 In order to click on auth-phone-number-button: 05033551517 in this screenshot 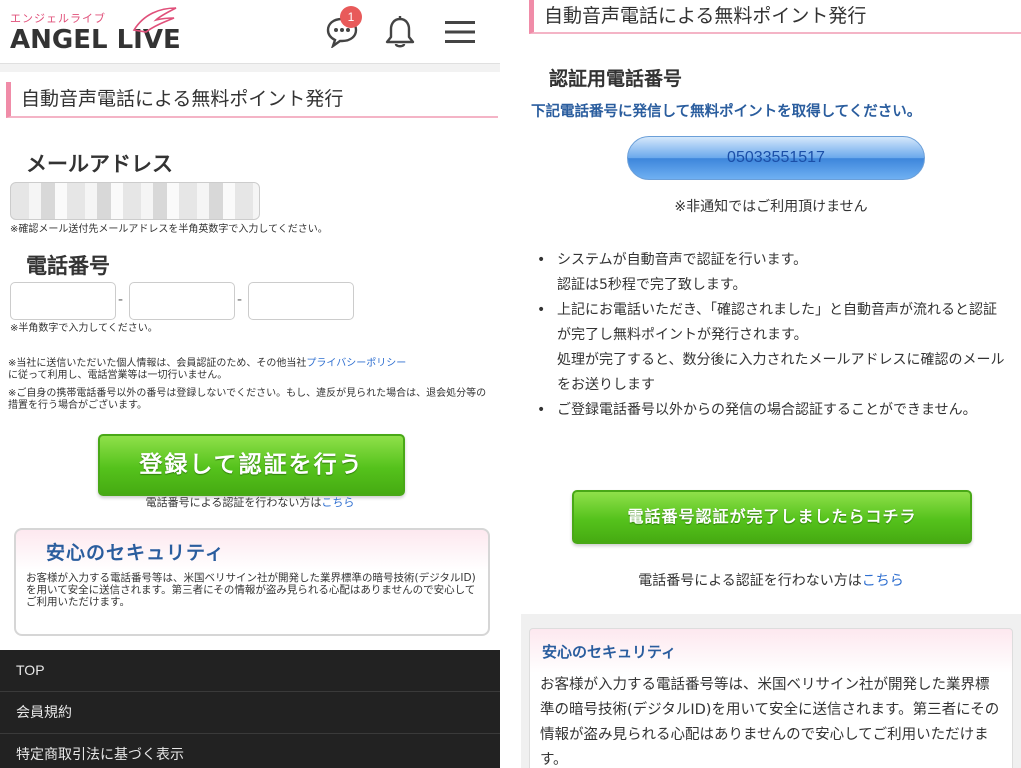, I will do `click(776, 158)`.